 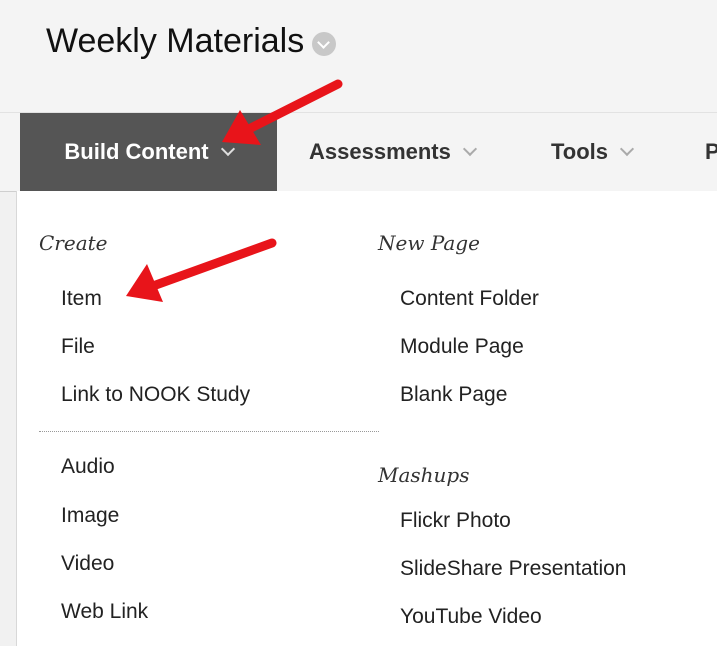 I want to click on mashups-heading: Mashups, so click(x=424, y=475).